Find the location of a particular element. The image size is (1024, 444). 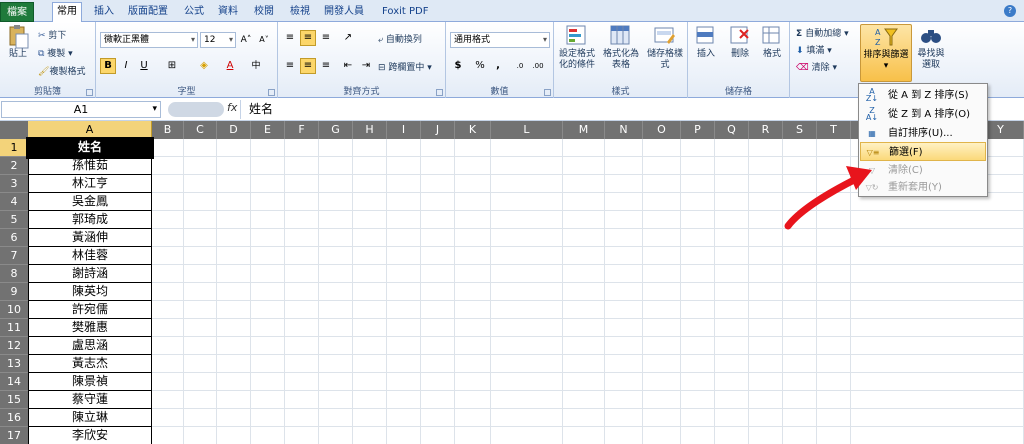

column-header-b: B is located at coordinates (168, 130).